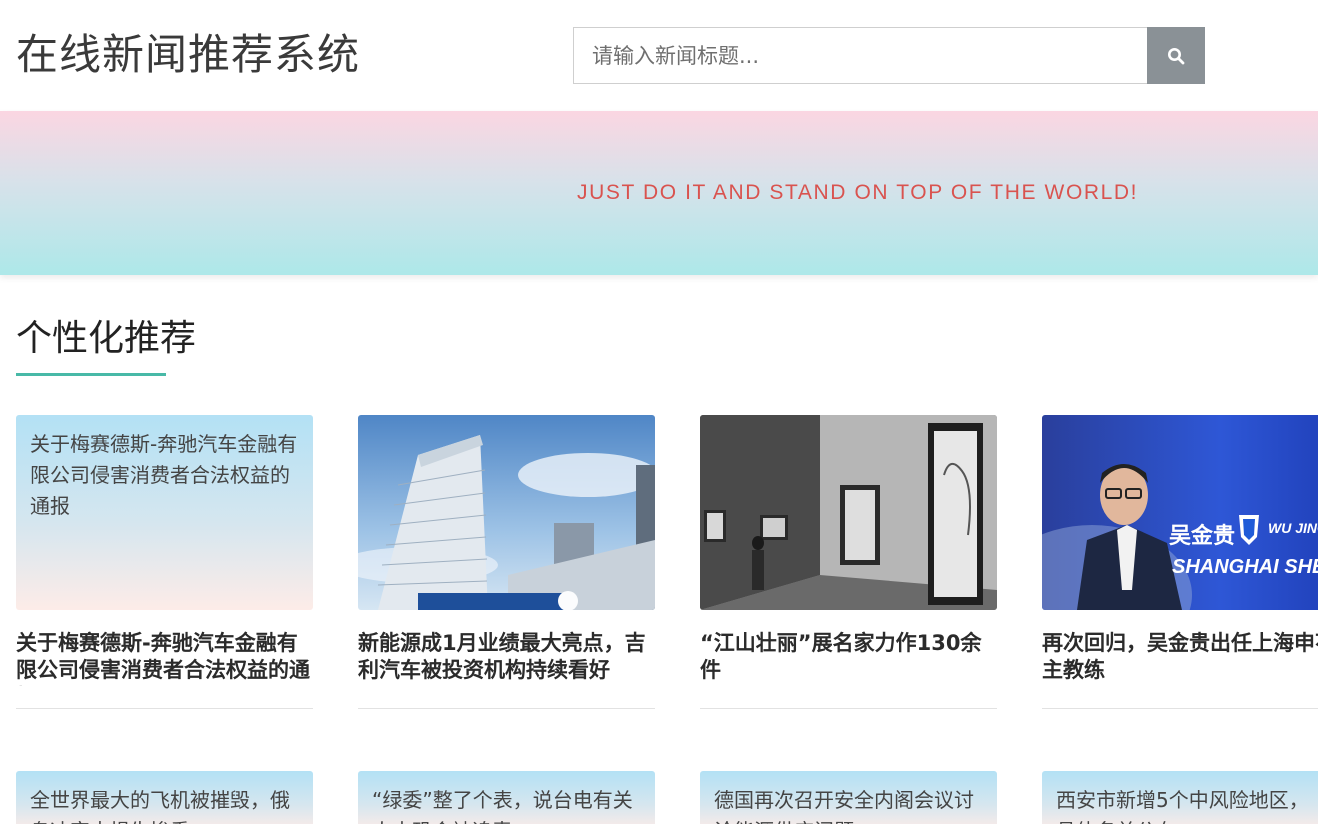 This screenshot has width=1318, height=824. I want to click on news-card: 德国再次召开安全内阁会议讨论能源供应问题, so click(848, 797).